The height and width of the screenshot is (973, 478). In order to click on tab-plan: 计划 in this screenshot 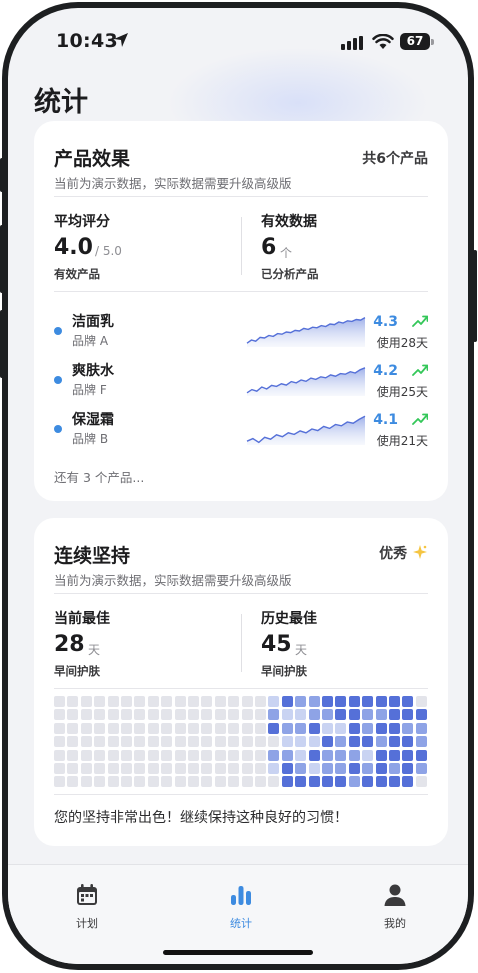, I will do `click(87, 907)`.